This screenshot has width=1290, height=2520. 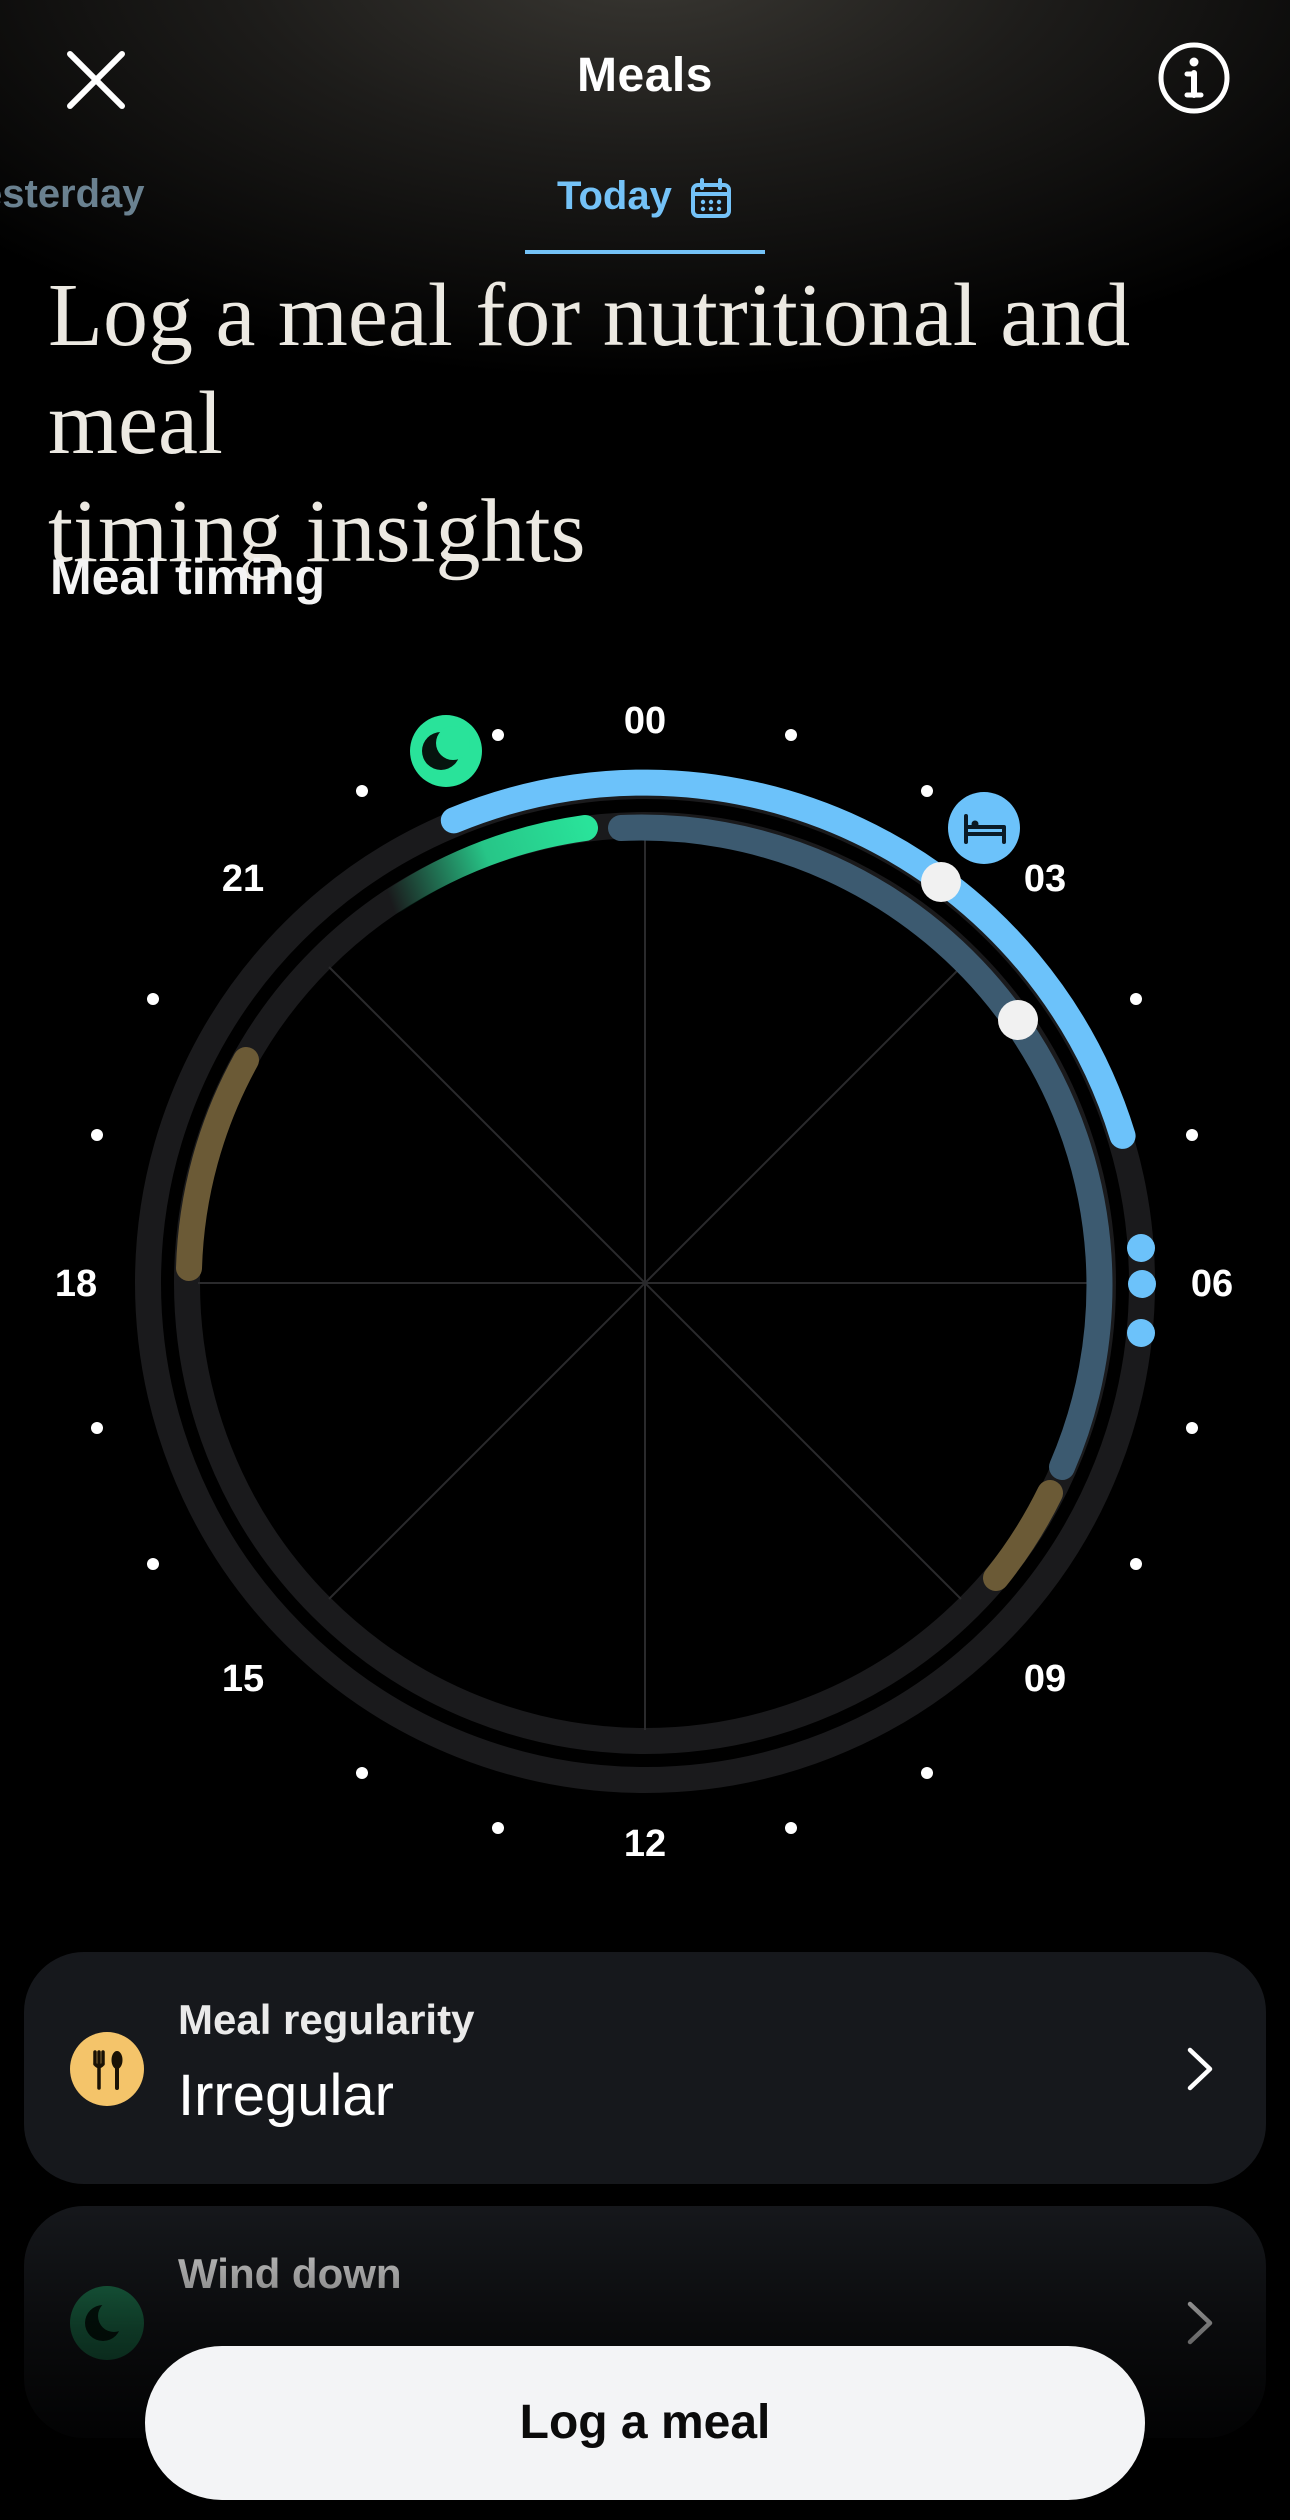 I want to click on hour-label-03: 03, so click(x=1045, y=879).